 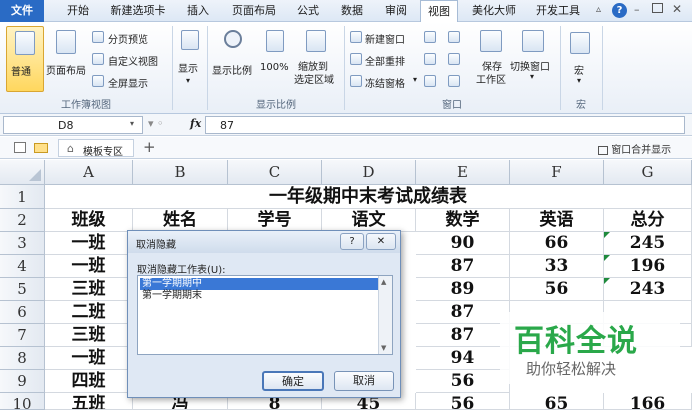 I want to click on scroll-down-icon: ▼, so click(x=383, y=348).